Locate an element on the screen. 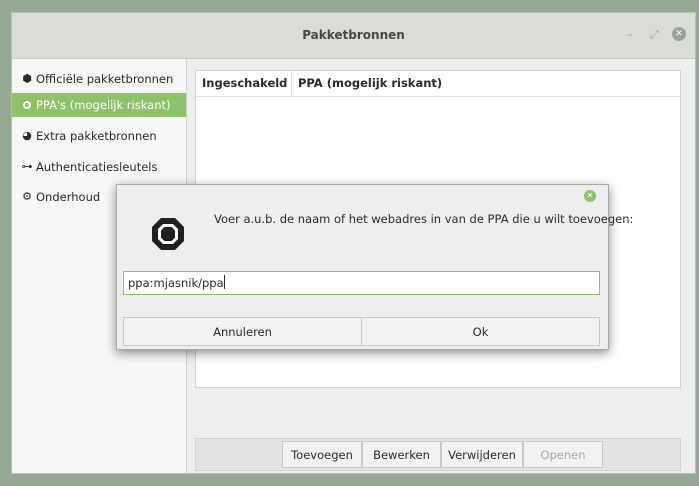 The height and width of the screenshot is (486, 699). package-icon: ⬢ is located at coordinates (27, 78).